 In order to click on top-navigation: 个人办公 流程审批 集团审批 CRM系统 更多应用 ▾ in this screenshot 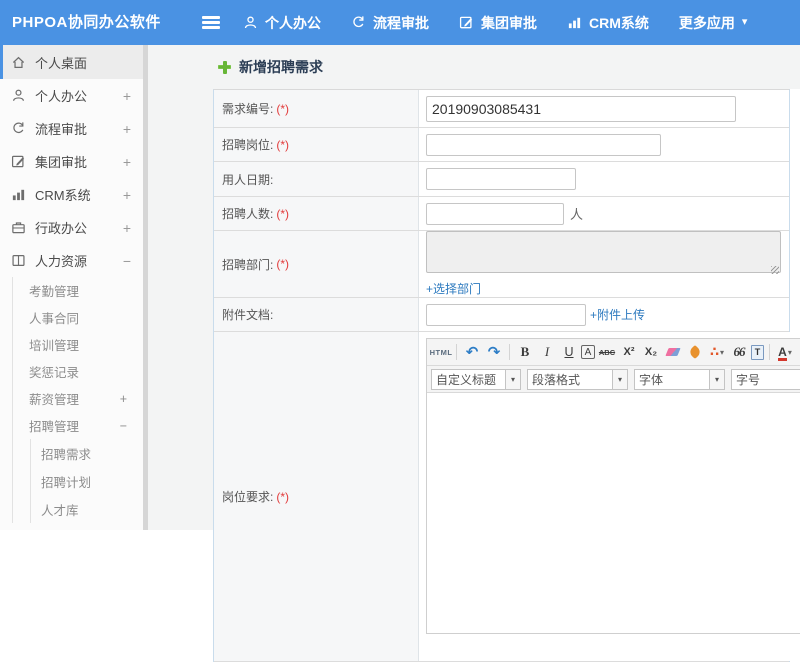, I will do `click(495, 22)`.